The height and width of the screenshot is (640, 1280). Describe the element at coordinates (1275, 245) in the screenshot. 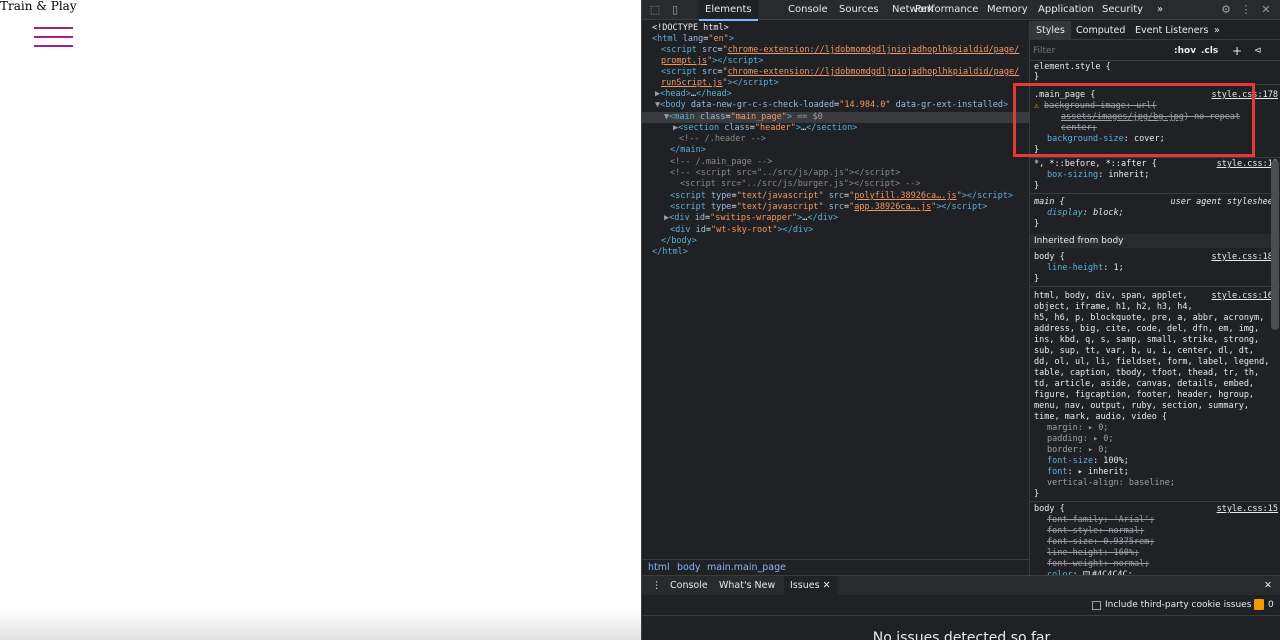

I see `styles-scrollbar` at that location.